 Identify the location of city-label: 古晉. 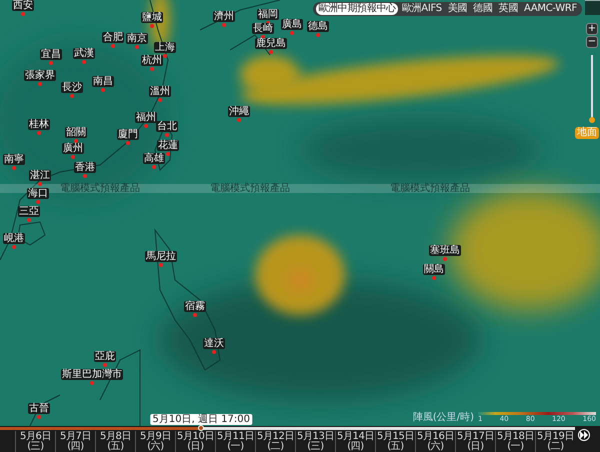
(39, 408).